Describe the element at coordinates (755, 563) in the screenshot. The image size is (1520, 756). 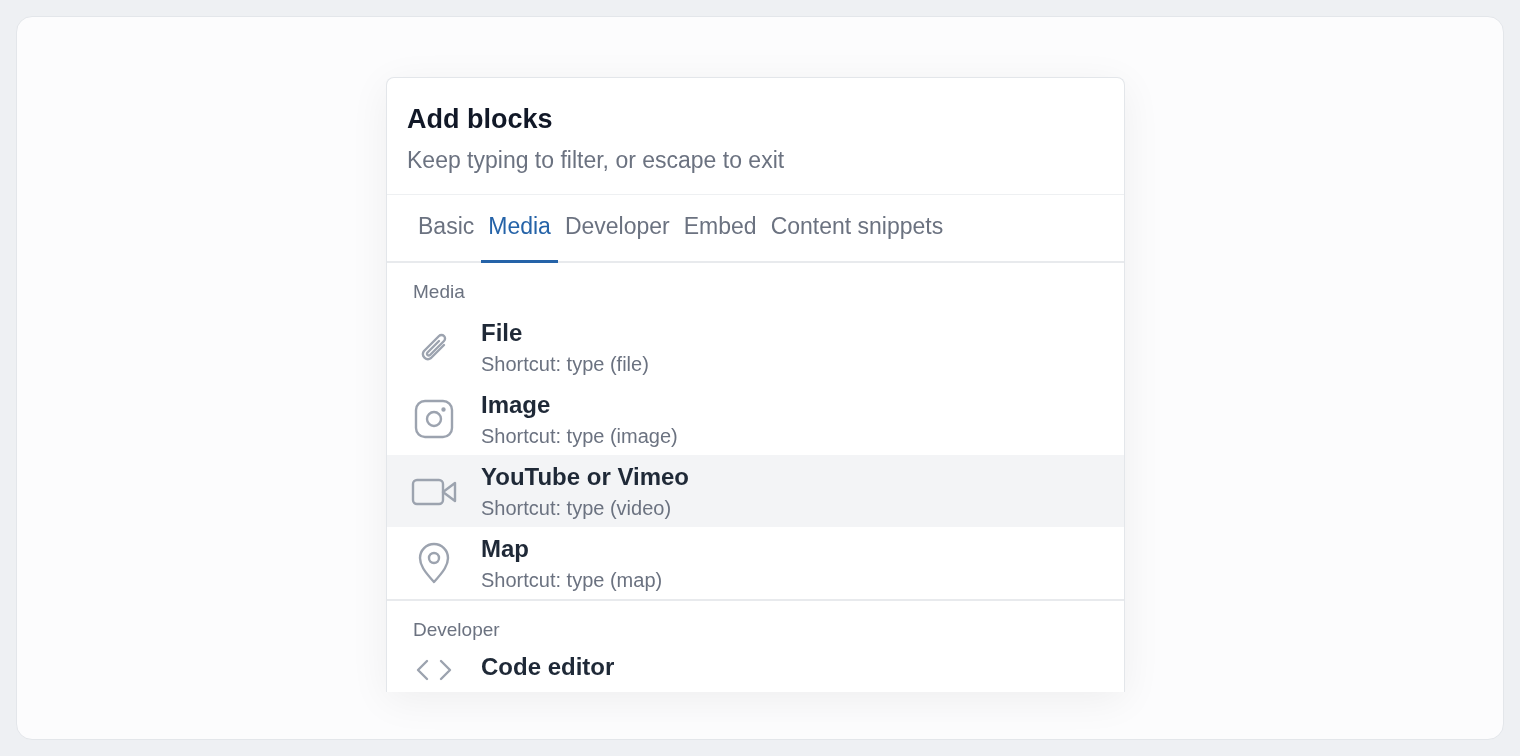
I see `block-option: Map Shortcut: type (map)` at that location.